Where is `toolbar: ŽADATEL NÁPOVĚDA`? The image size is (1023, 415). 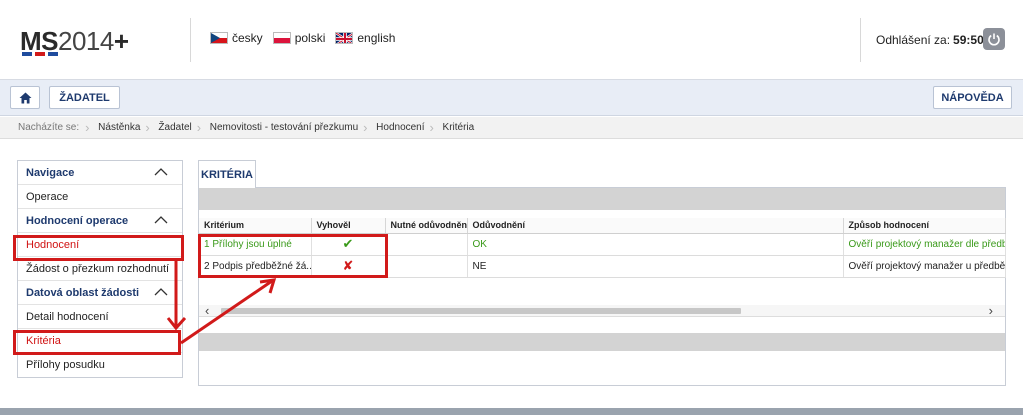 toolbar: ŽADATEL NÁPOVĚDA is located at coordinates (511, 98).